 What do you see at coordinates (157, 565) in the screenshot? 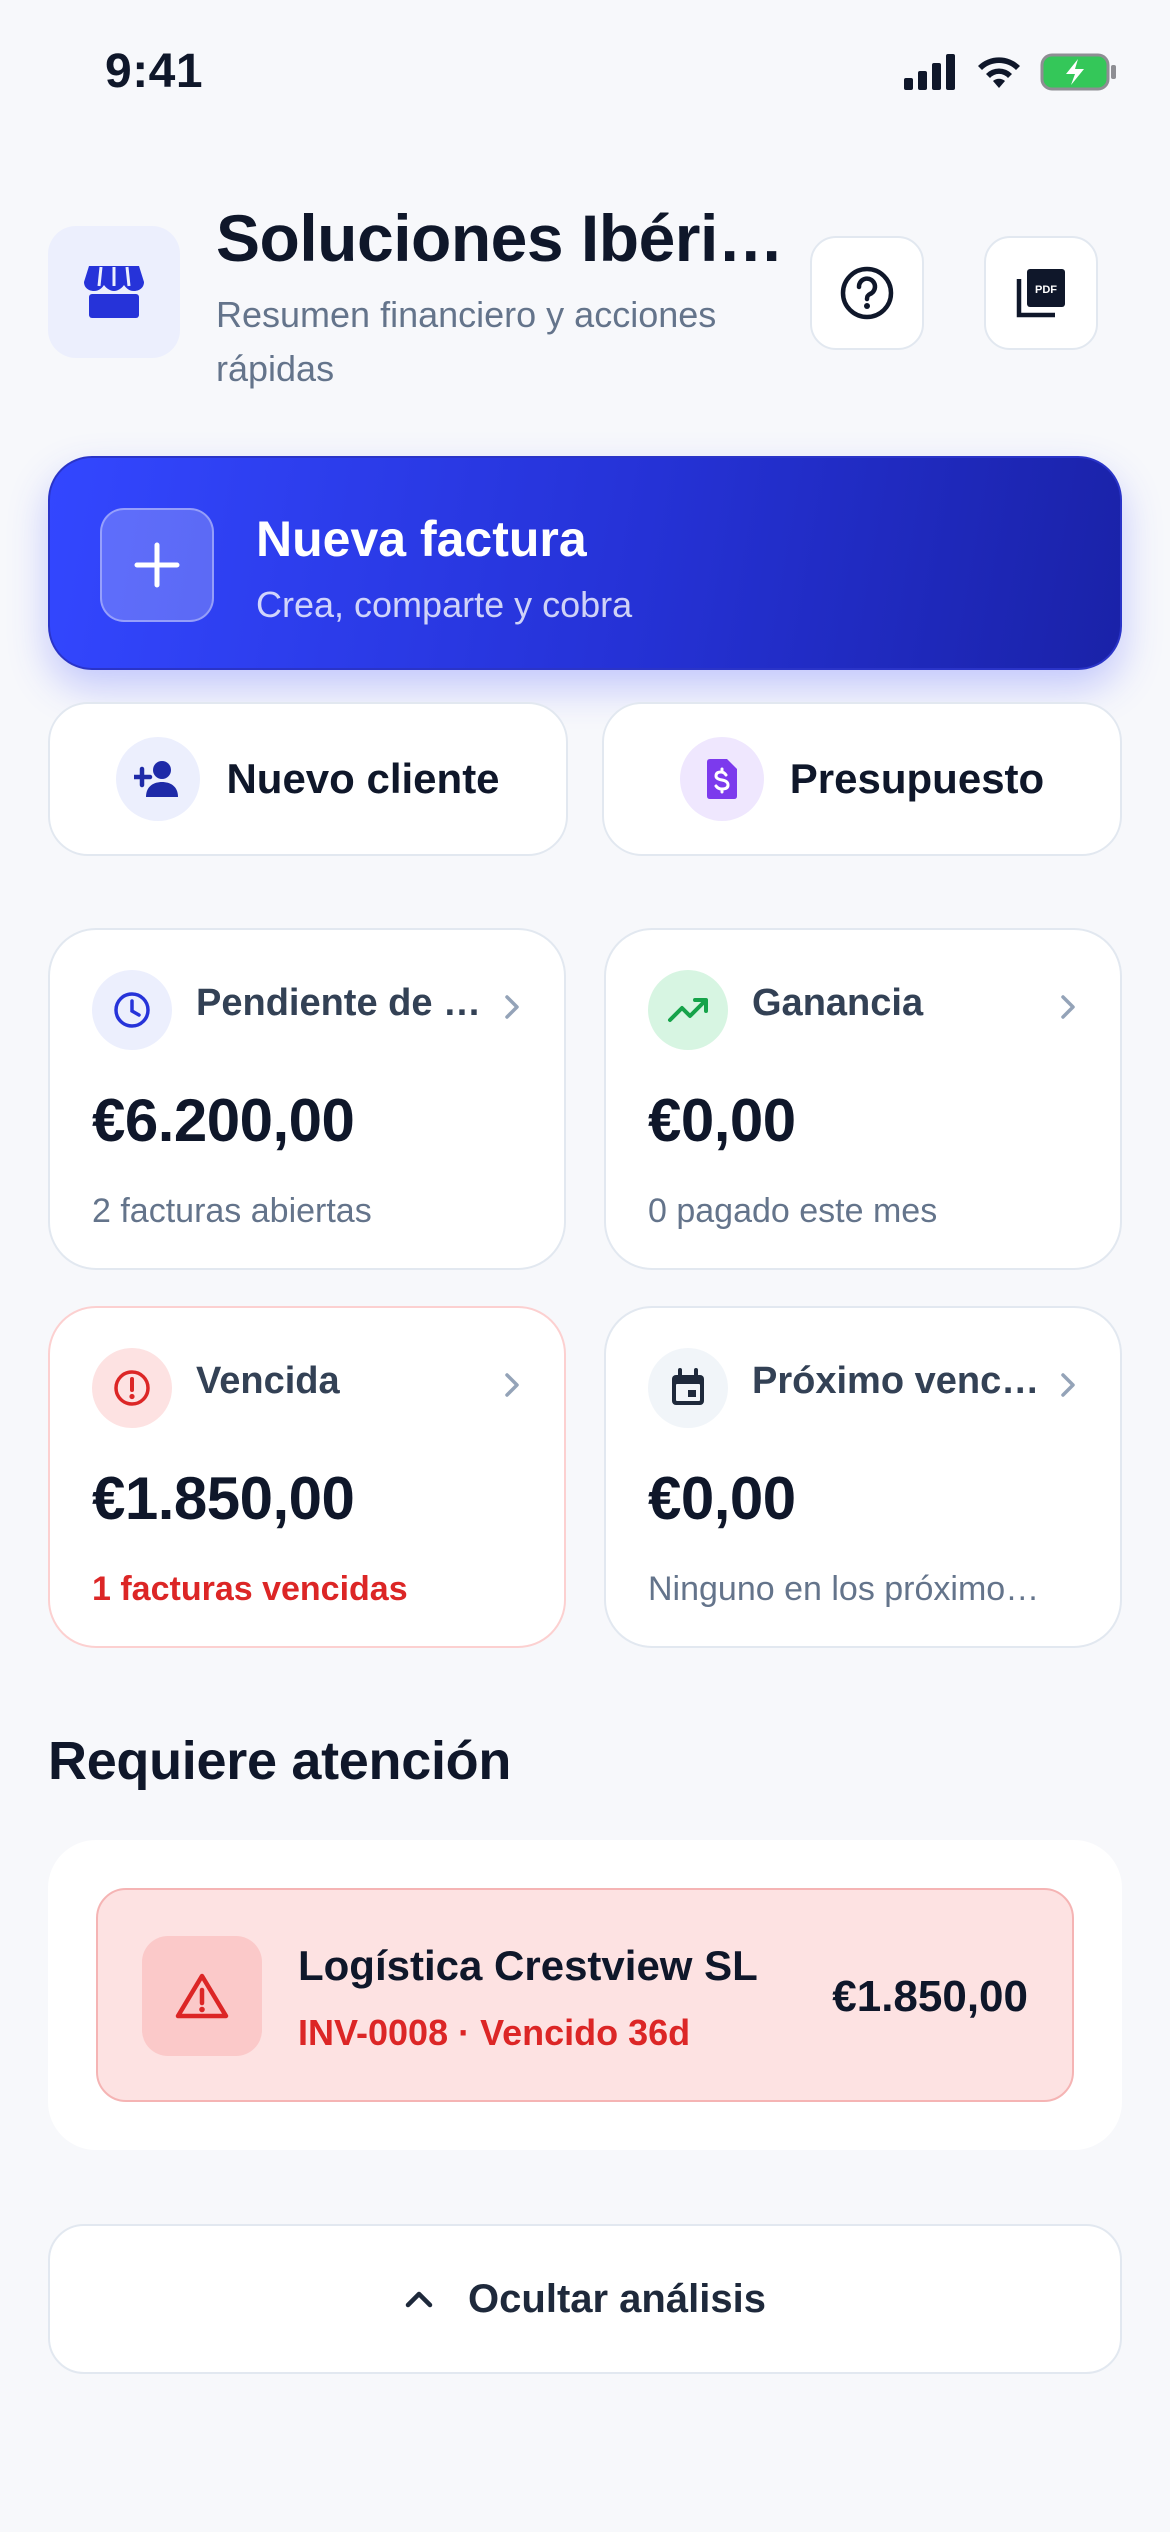
I see `plus-icon` at bounding box center [157, 565].